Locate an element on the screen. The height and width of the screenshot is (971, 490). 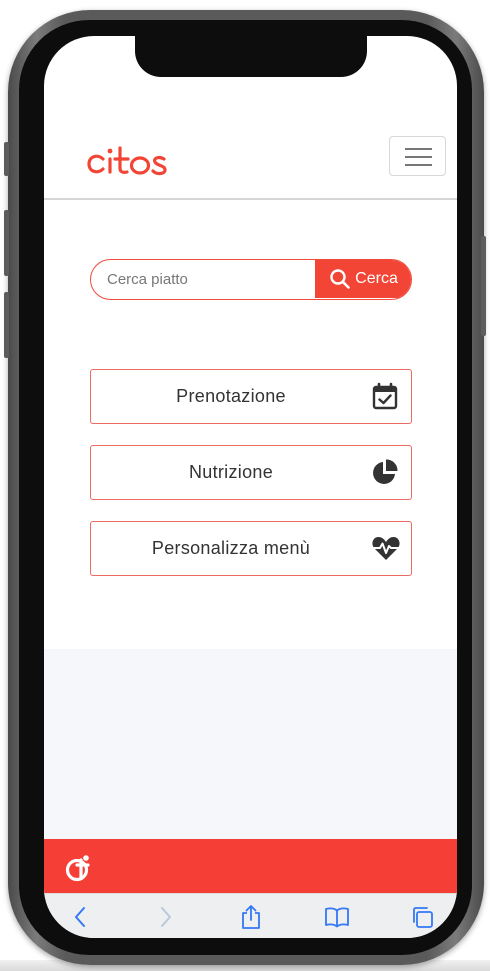
calendar-check-icon is located at coordinates (385, 396).